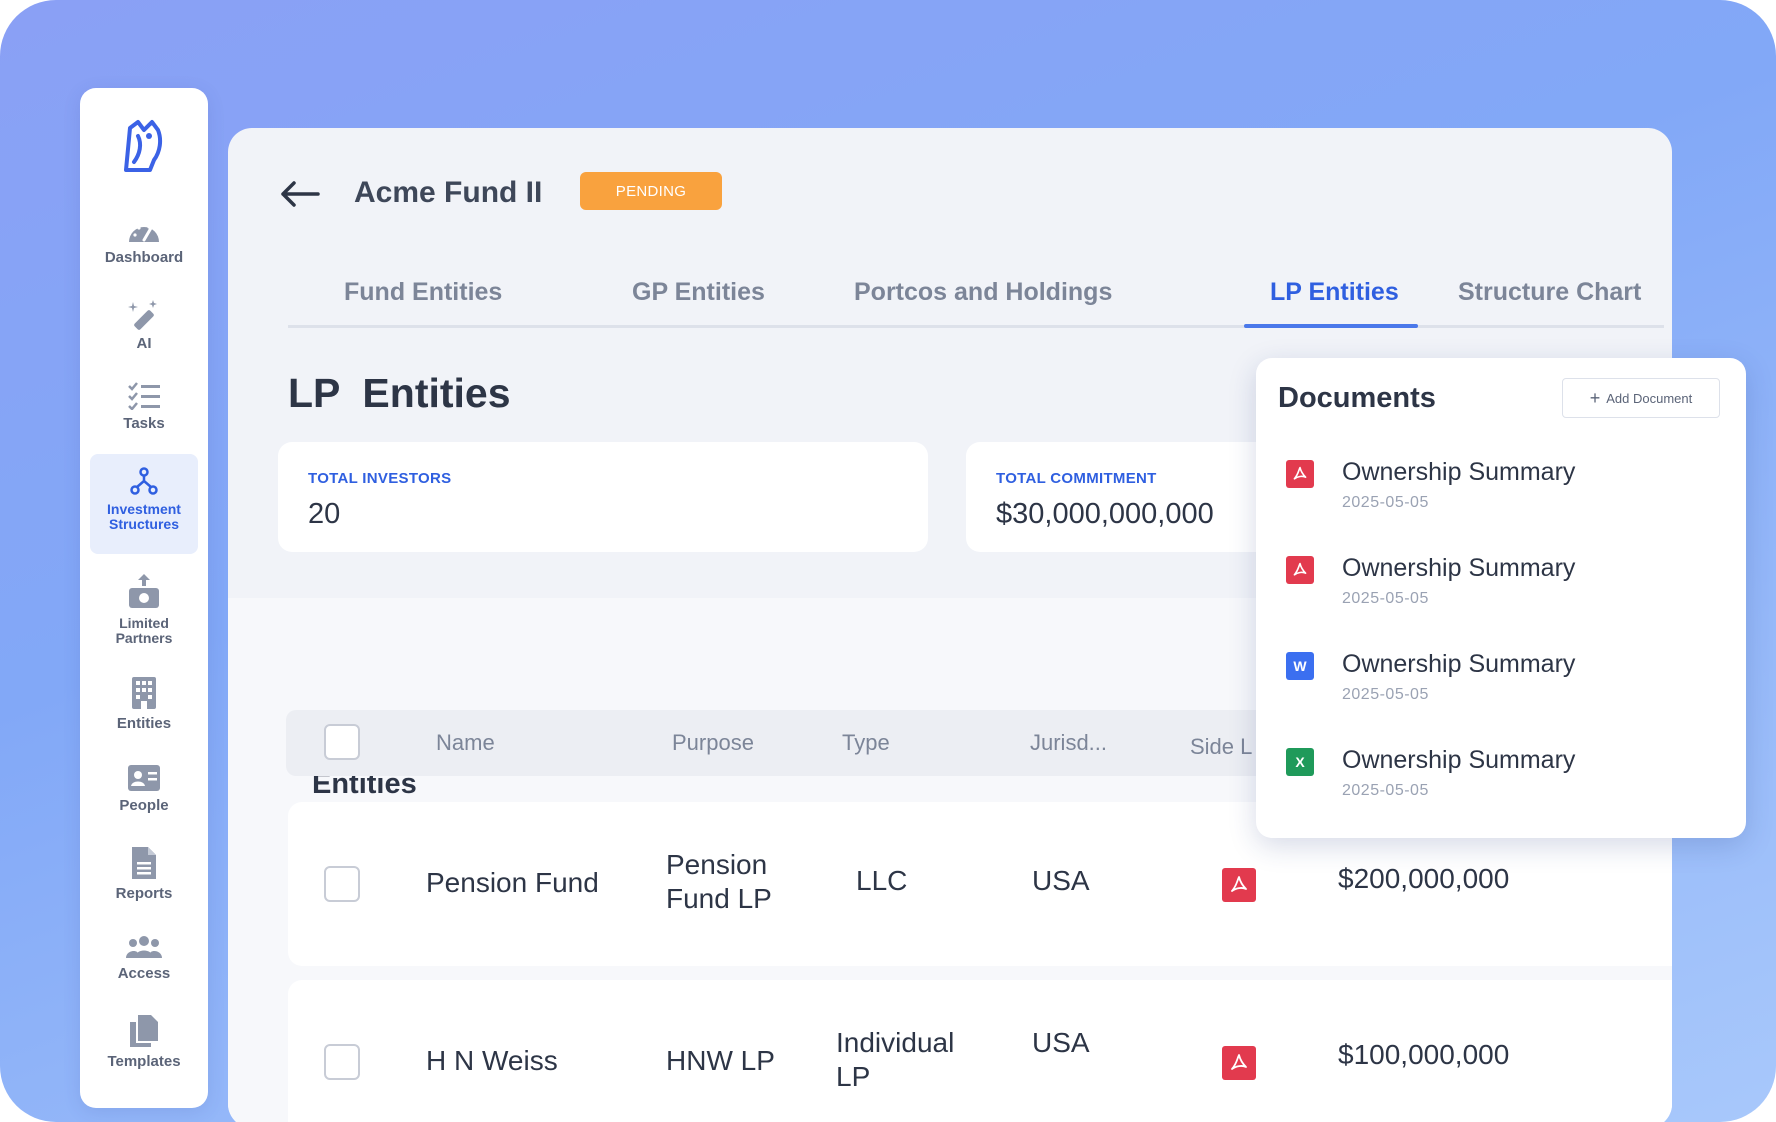 This screenshot has height=1122, width=1776. I want to click on structure-icon, so click(144, 481).